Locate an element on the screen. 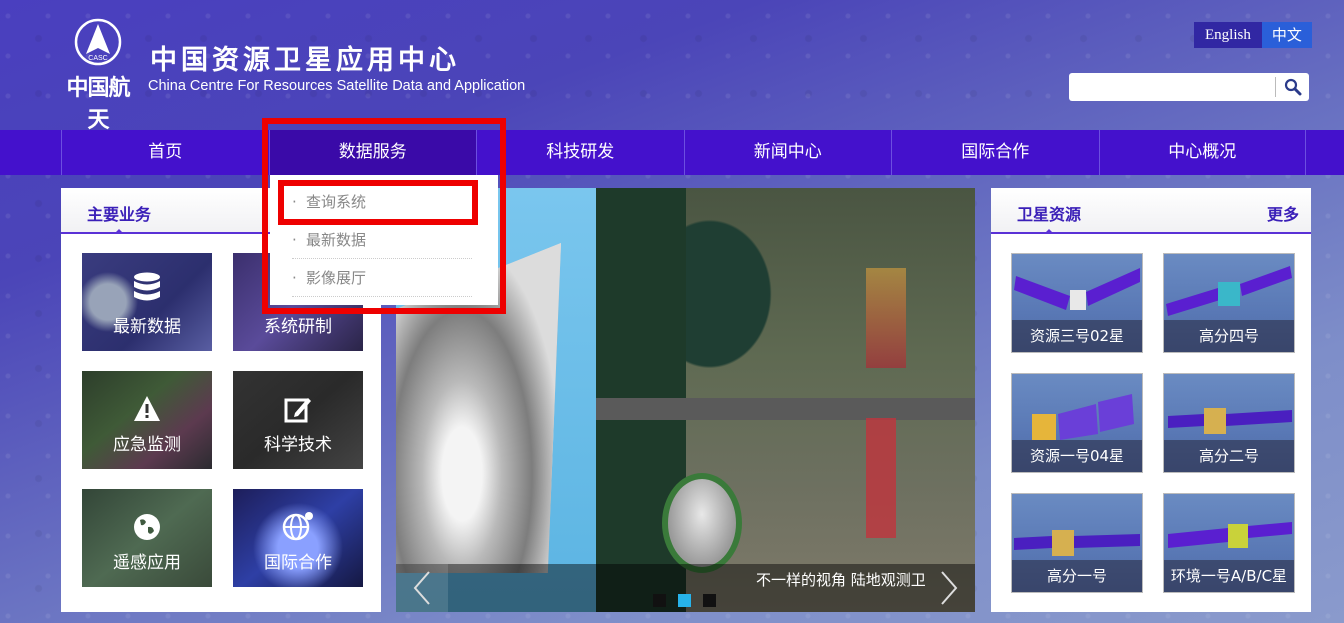  slide-caption: 不一样的视角 陆地观测卫 is located at coordinates (841, 580).